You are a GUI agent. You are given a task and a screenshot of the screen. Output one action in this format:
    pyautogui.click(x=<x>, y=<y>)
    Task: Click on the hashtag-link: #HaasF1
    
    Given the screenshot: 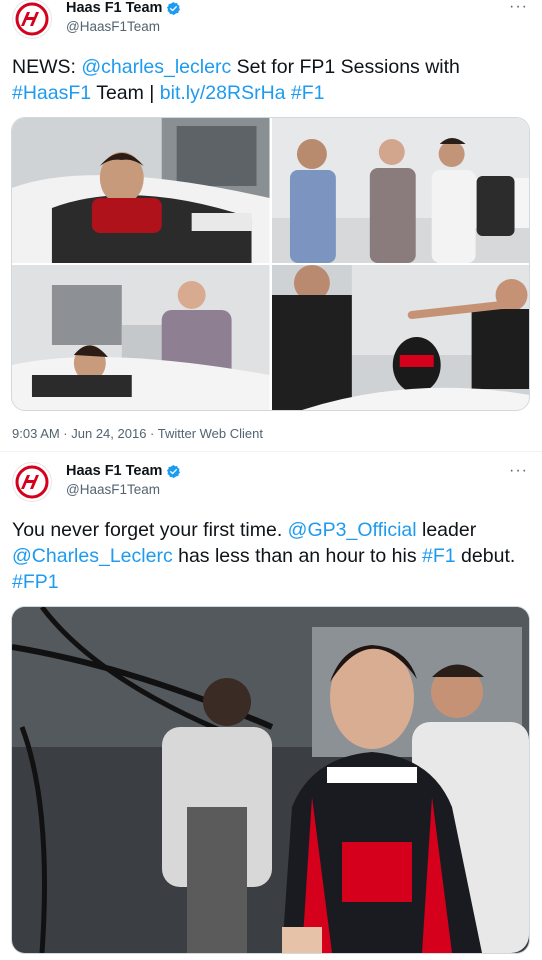 What is the action you would take?
    pyautogui.click(x=51, y=93)
    